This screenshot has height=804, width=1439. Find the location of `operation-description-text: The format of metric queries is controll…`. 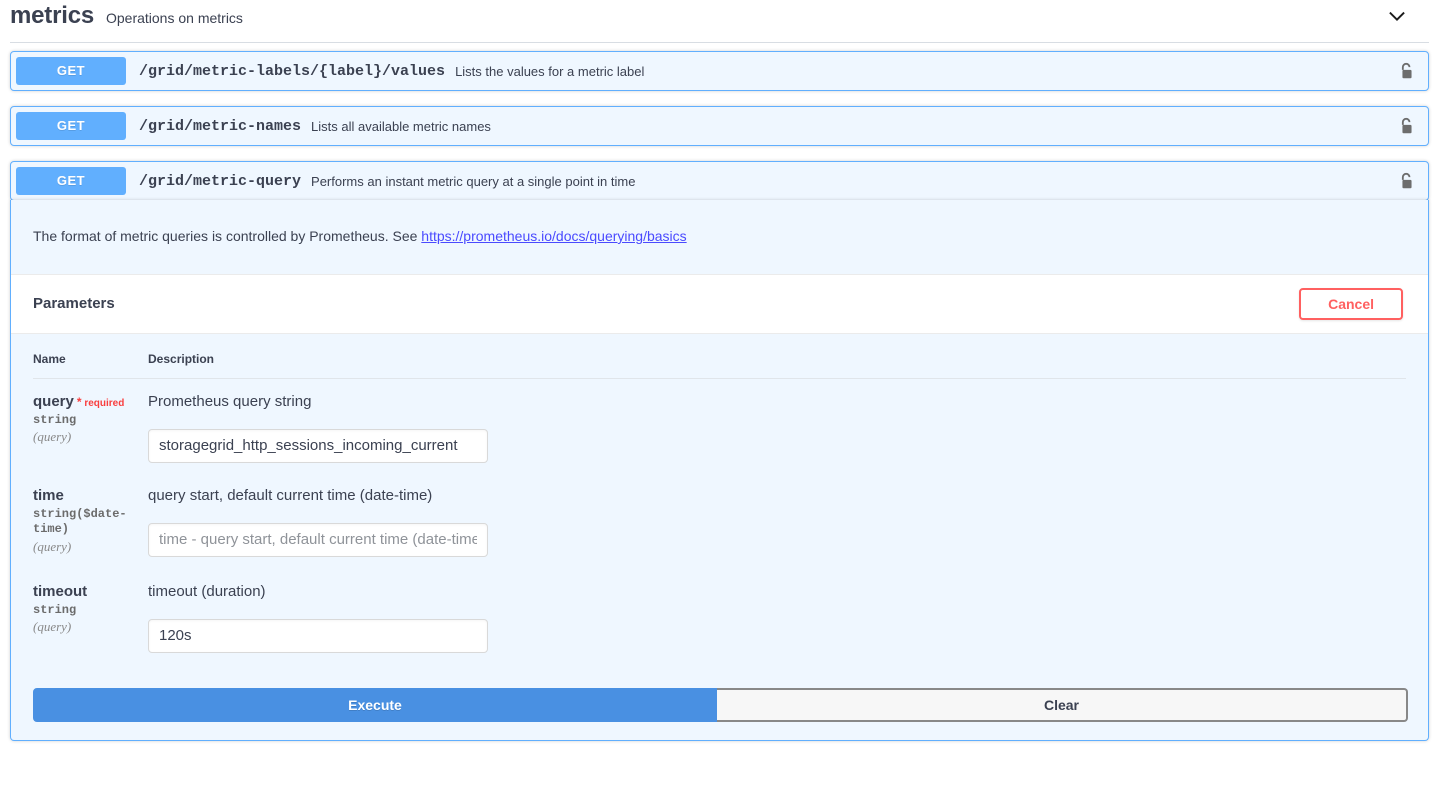

operation-description-text: The format of metric queries is controll… is located at coordinates (227, 236).